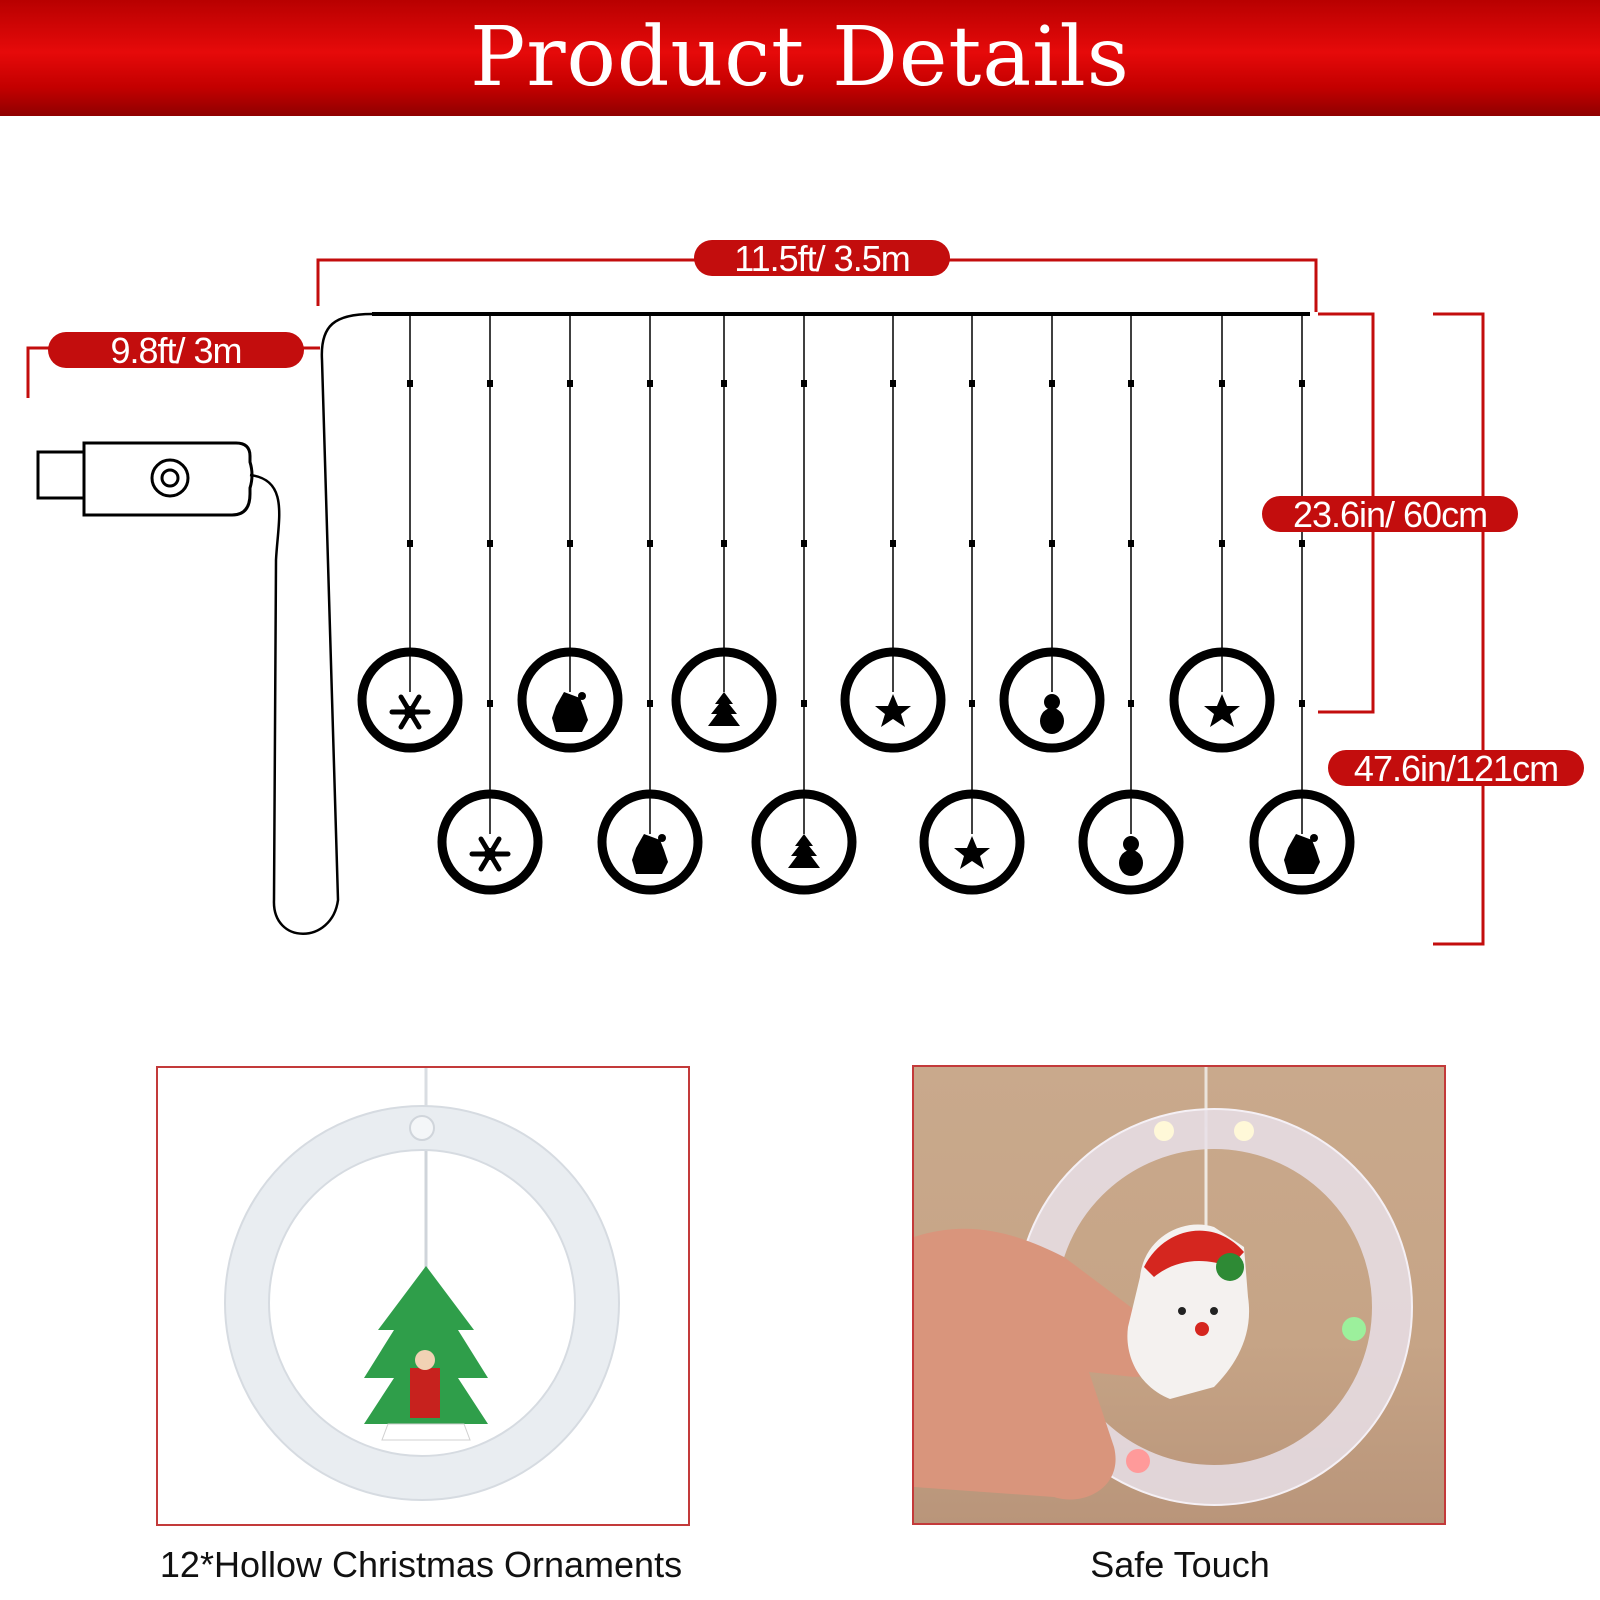  I want to click on santa-ornament-icon, so click(1188, 1311).